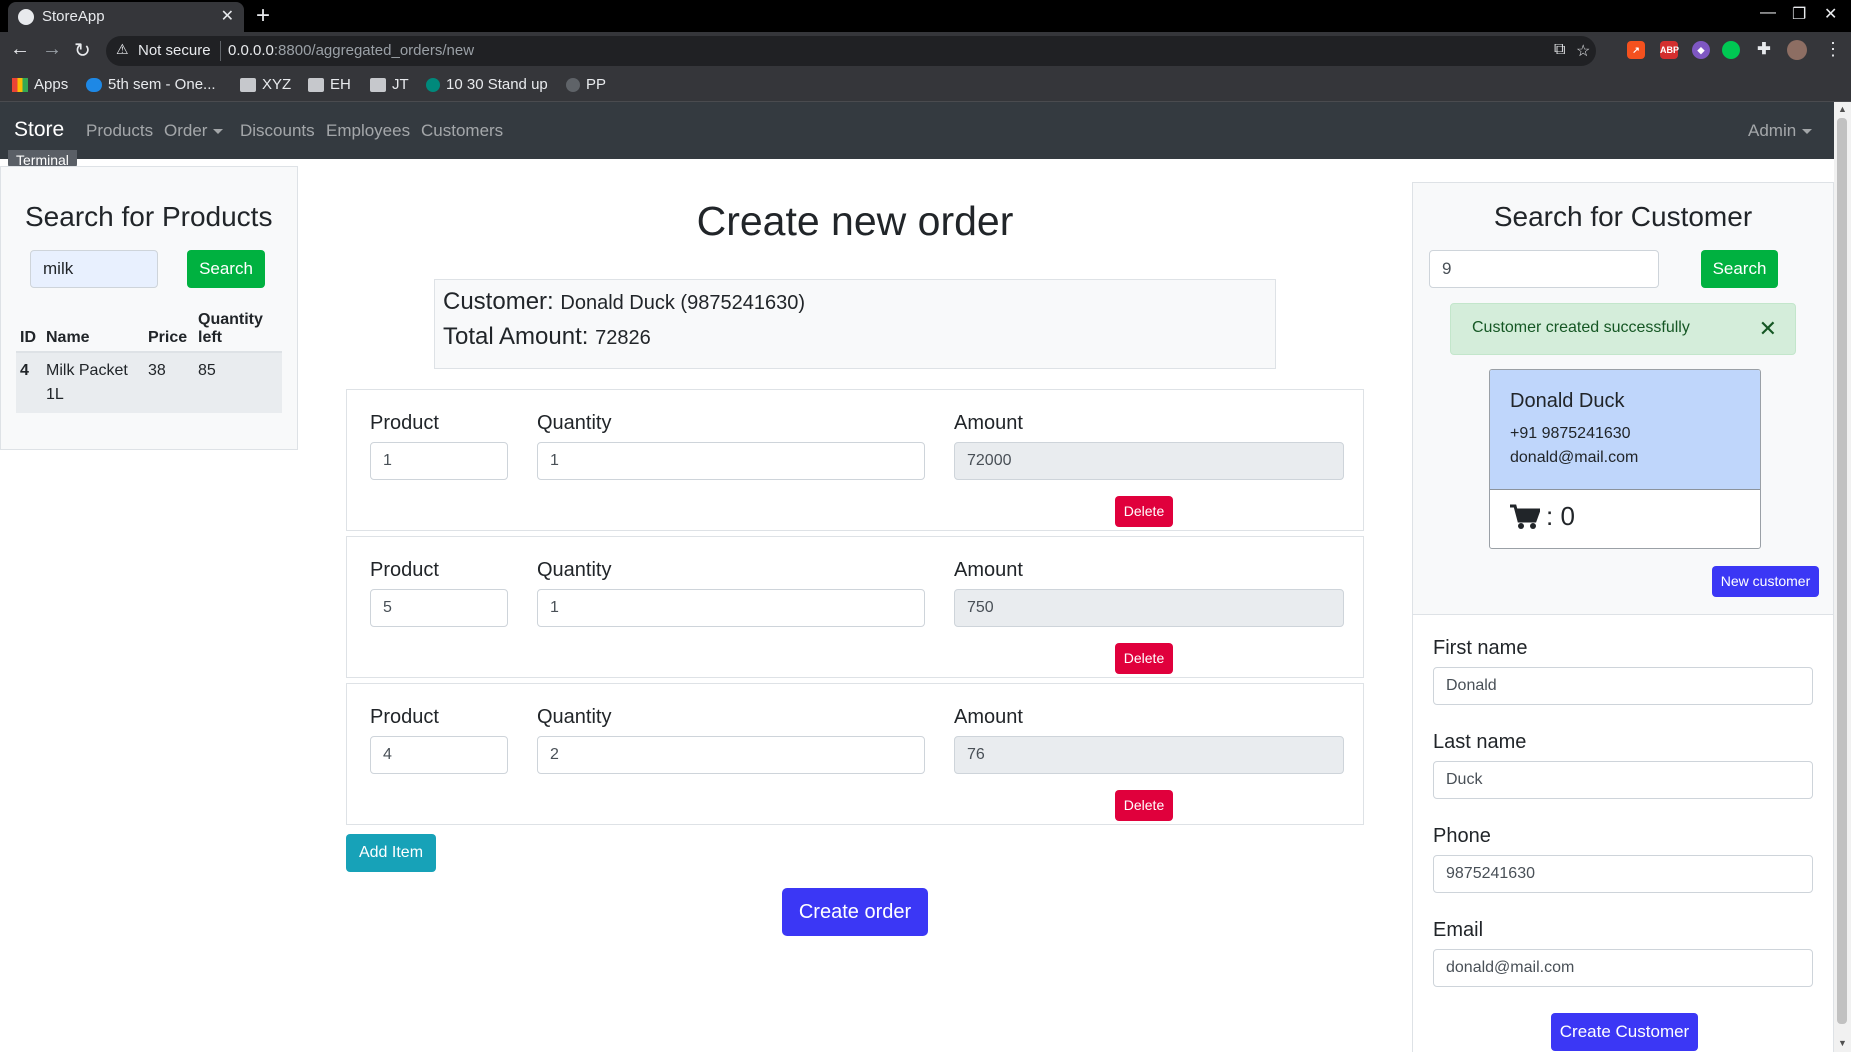 This screenshot has height=1052, width=1851. Describe the element at coordinates (20, 49) in the screenshot. I see `back-icon: ←` at that location.